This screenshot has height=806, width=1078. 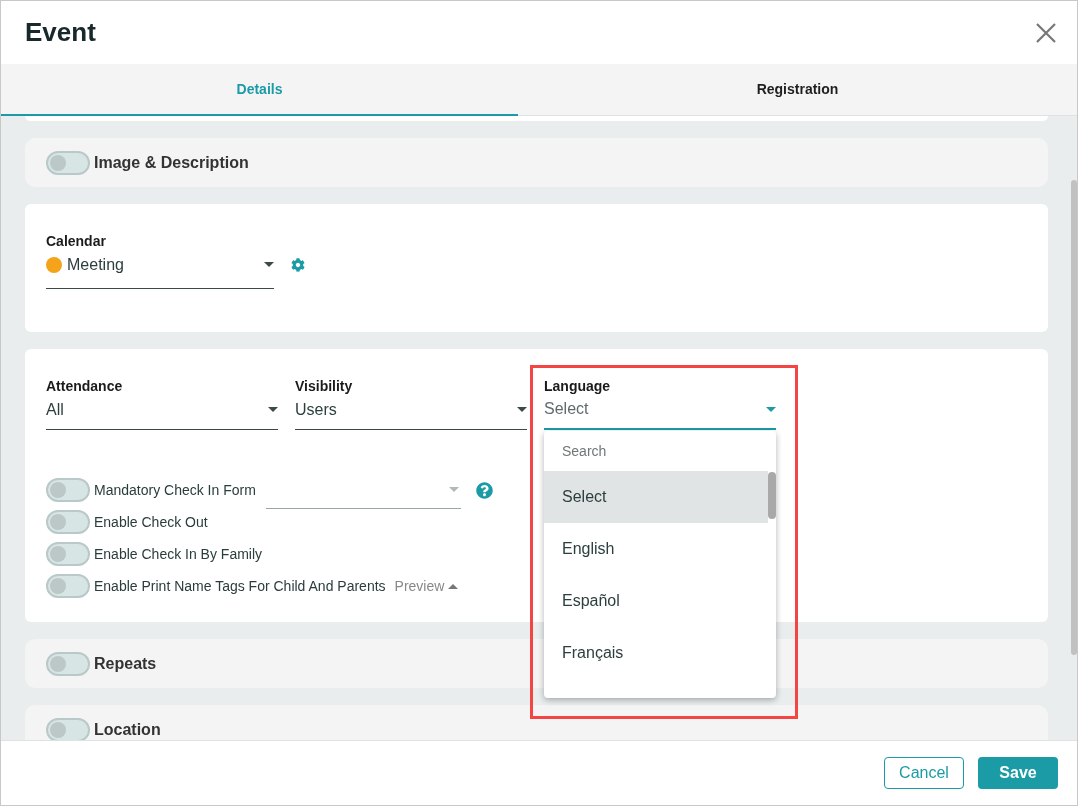 I want to click on settings-icon, so click(x=298, y=265).